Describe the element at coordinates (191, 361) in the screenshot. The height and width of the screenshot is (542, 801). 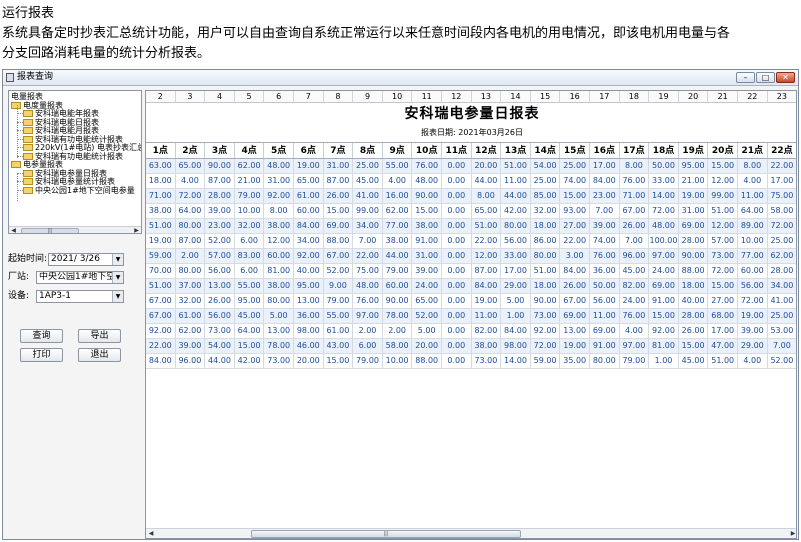
I see `table-cell: 96.00` at that location.